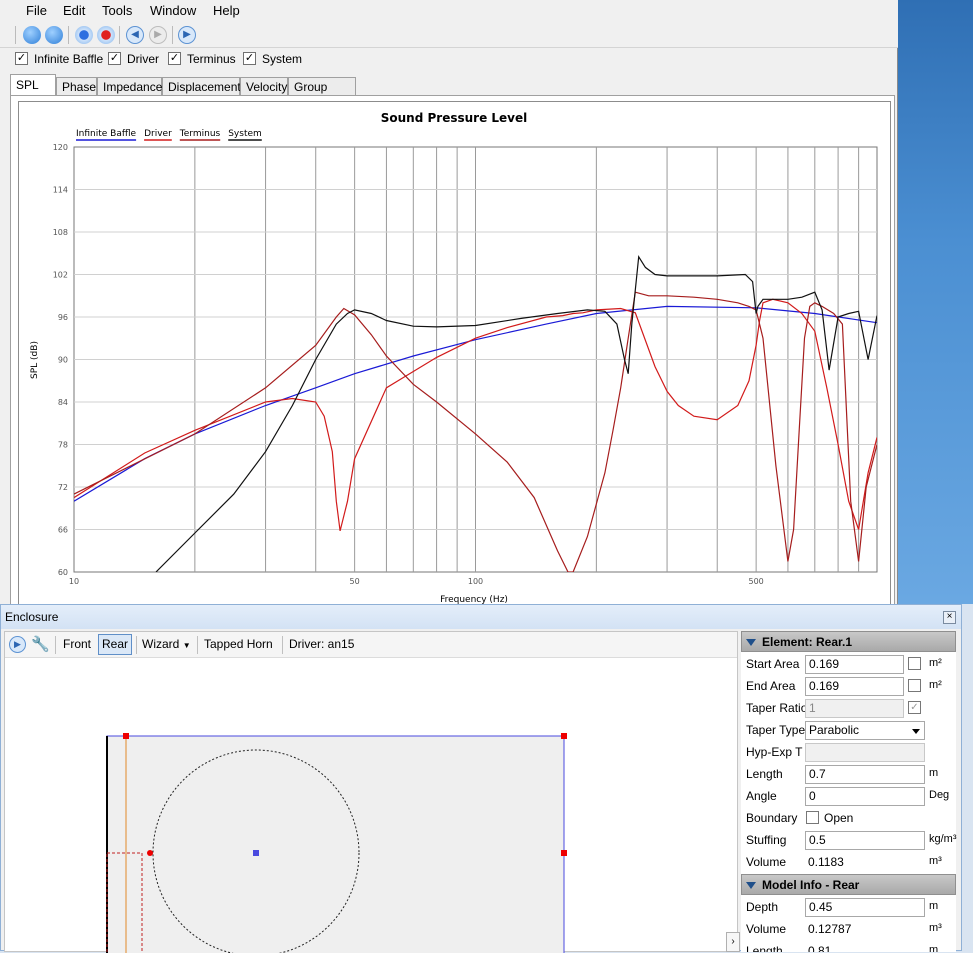  I want to click on stuffing-label: Stuffing, so click(766, 840).